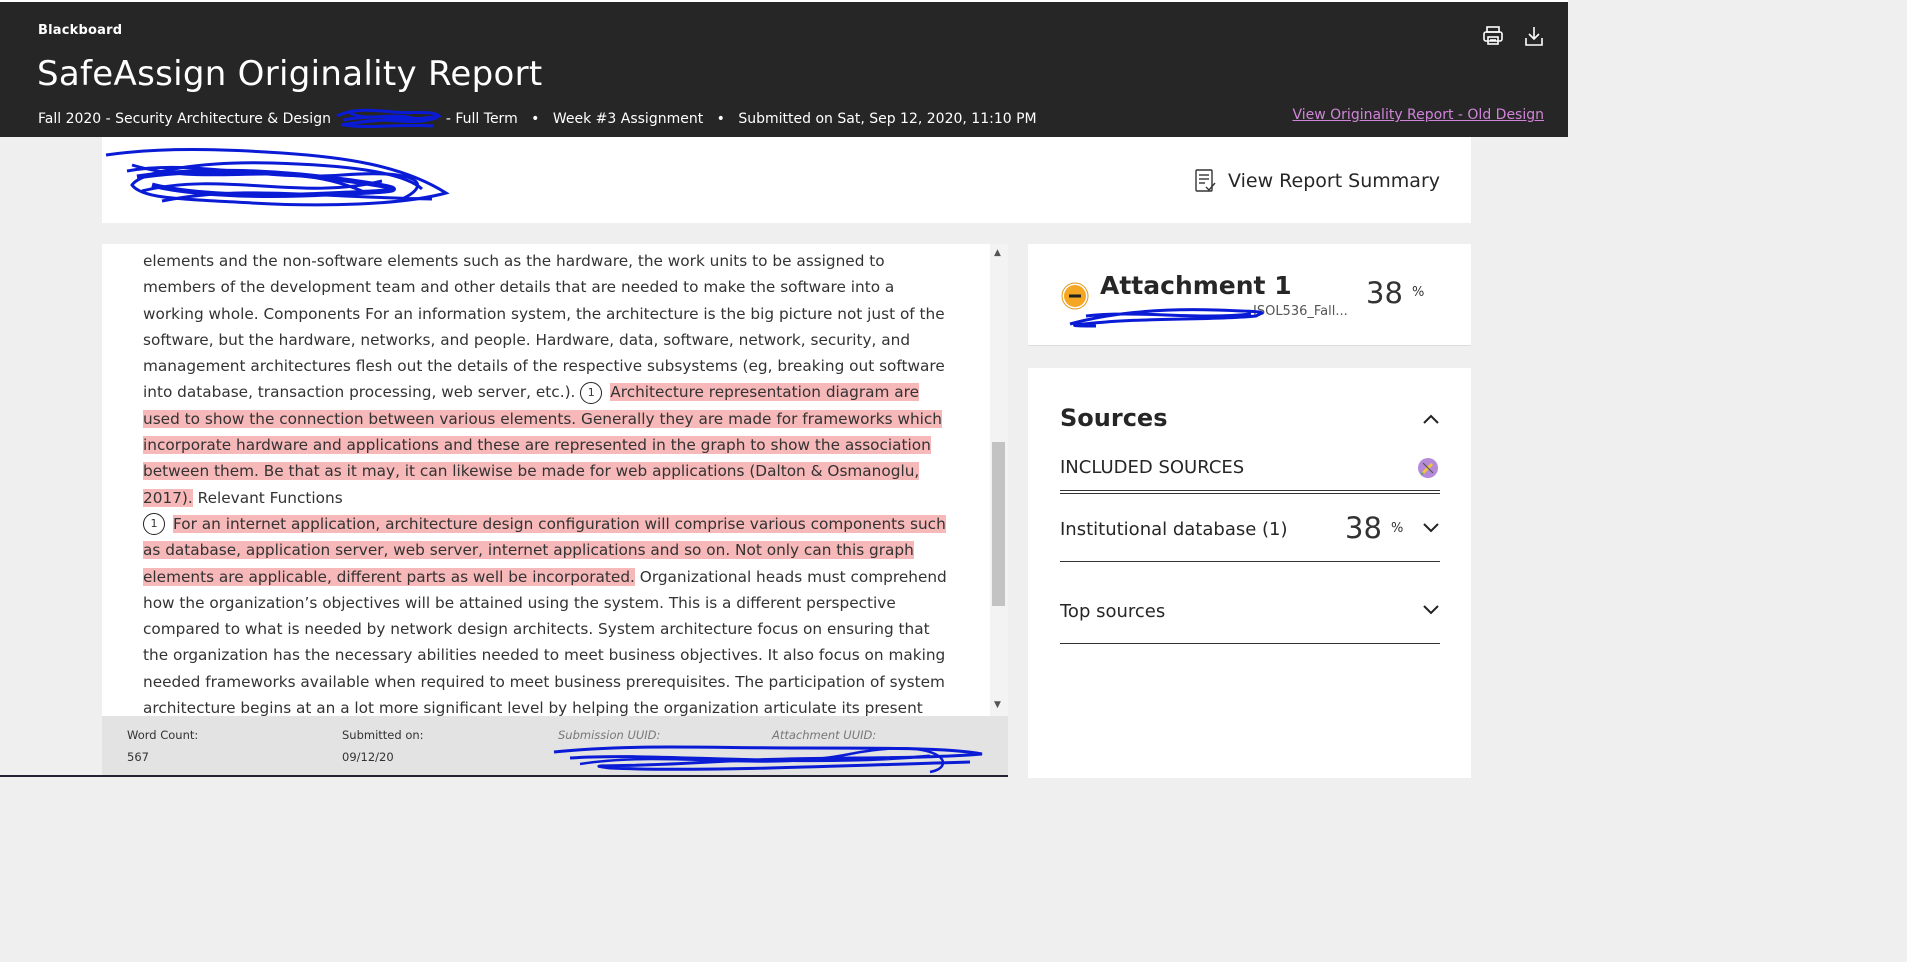  What do you see at coordinates (609, 735) in the screenshot?
I see `submission-uuid-label: Submission UUID:` at bounding box center [609, 735].